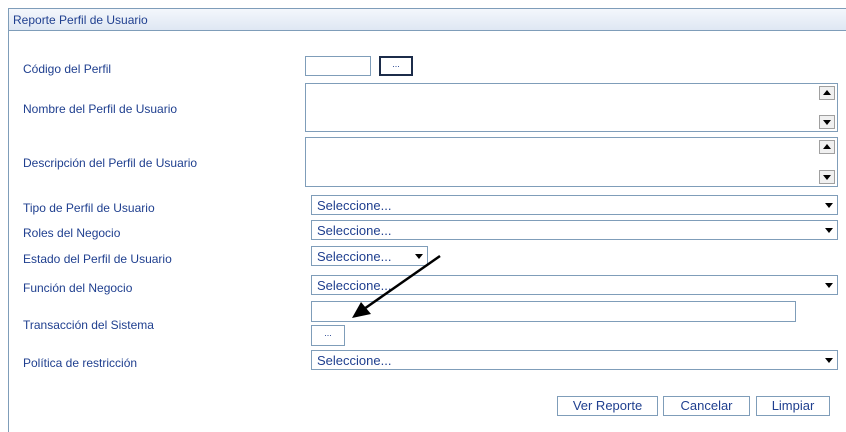 The height and width of the screenshot is (432, 846). I want to click on annotation-arrow-icon, so click(396, 286).